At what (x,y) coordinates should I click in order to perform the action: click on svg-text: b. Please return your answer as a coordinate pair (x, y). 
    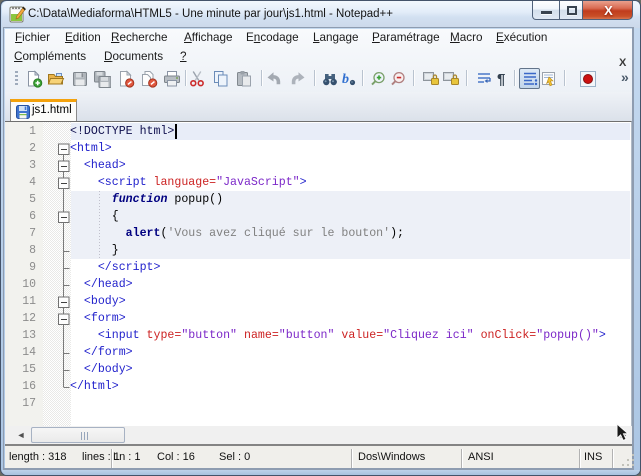
    Looking at the image, I should click on (345, 79).